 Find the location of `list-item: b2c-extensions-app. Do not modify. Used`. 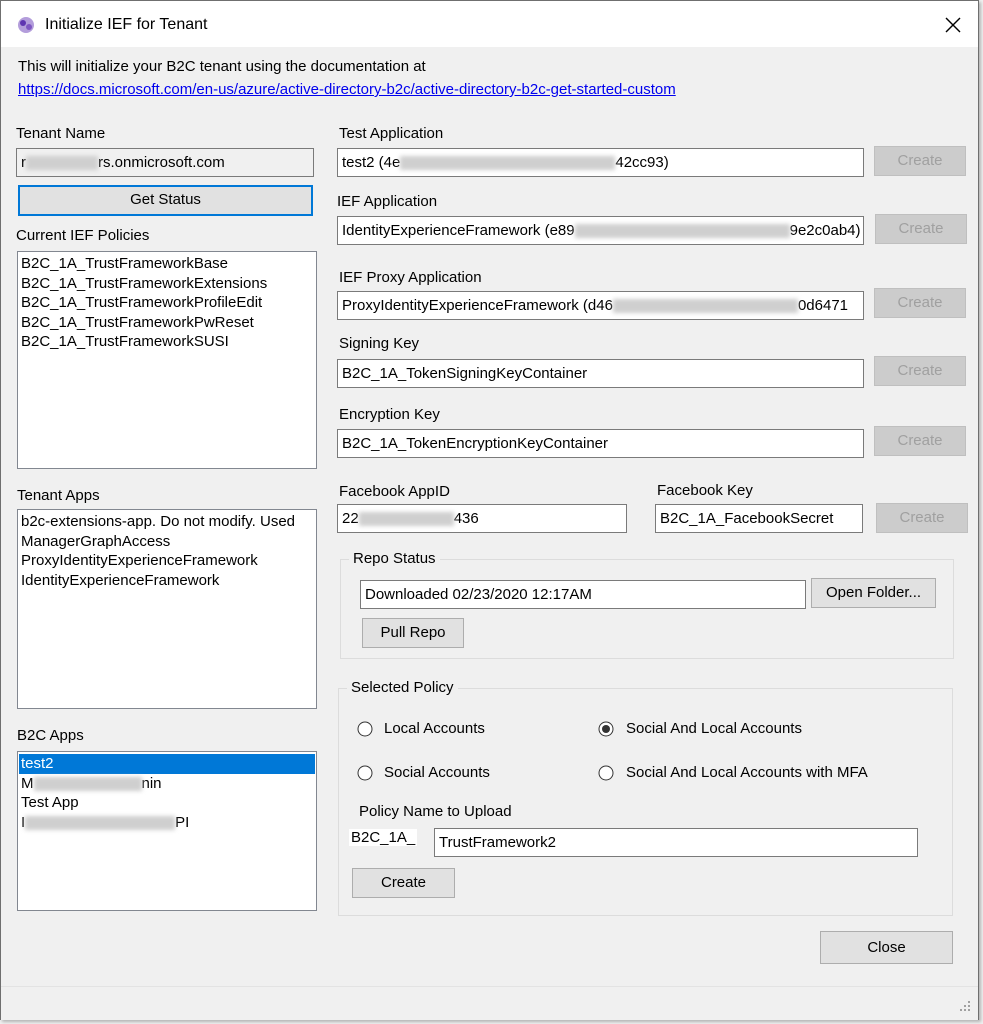

list-item: b2c-extensions-app. Do not modify. Used is located at coordinates (167, 522).